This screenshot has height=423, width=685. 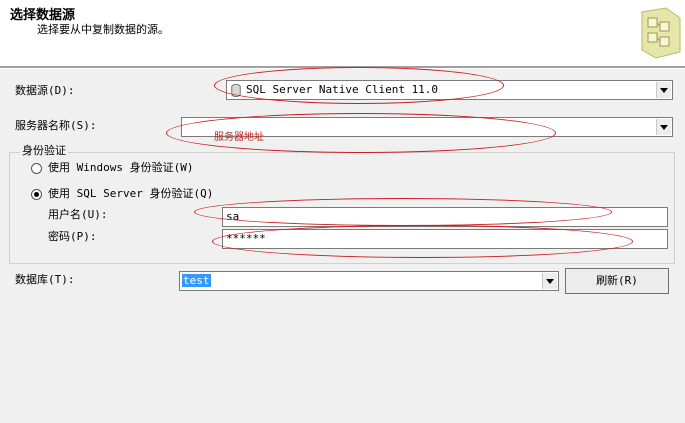 I want to click on annotation-server-hint: 服务器地址, so click(x=239, y=137).